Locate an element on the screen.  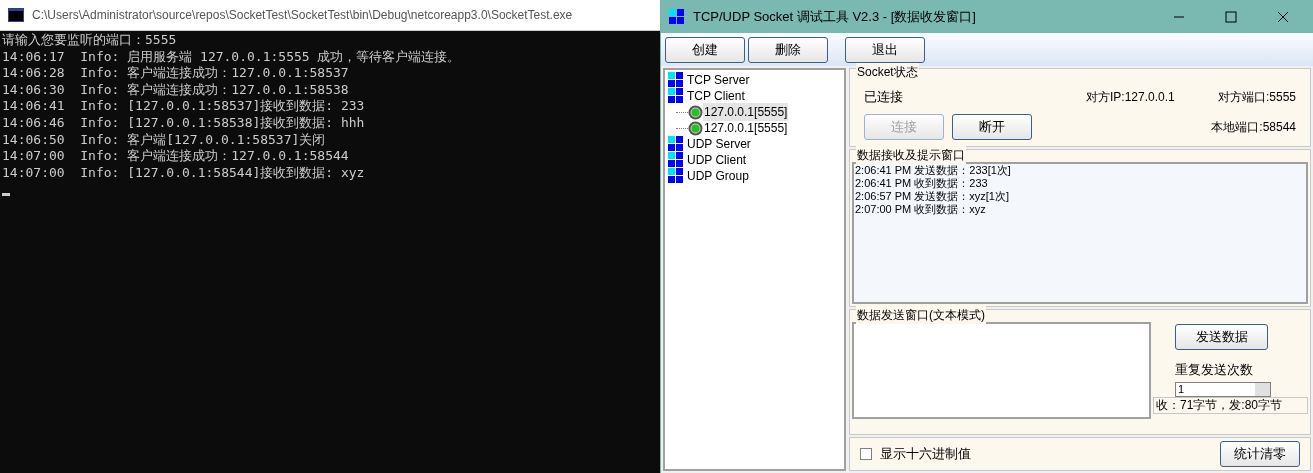
tree-item: TCP Server is located at coordinates (756, 80).